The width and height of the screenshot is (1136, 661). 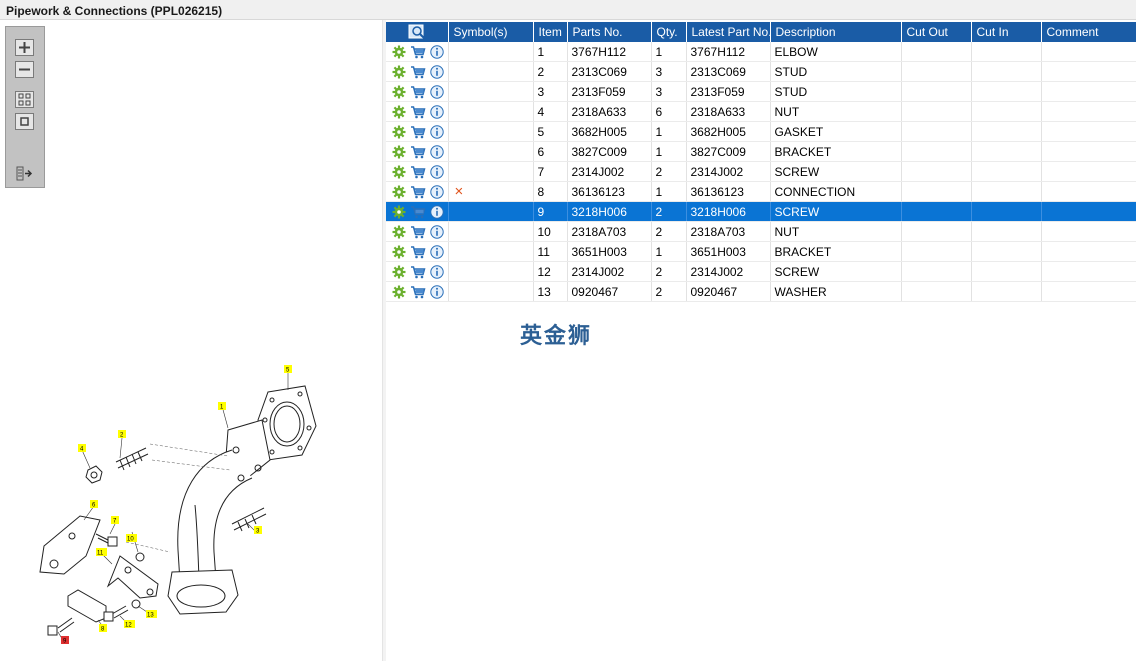 I want to click on callout-8: 8, so click(x=103, y=628).